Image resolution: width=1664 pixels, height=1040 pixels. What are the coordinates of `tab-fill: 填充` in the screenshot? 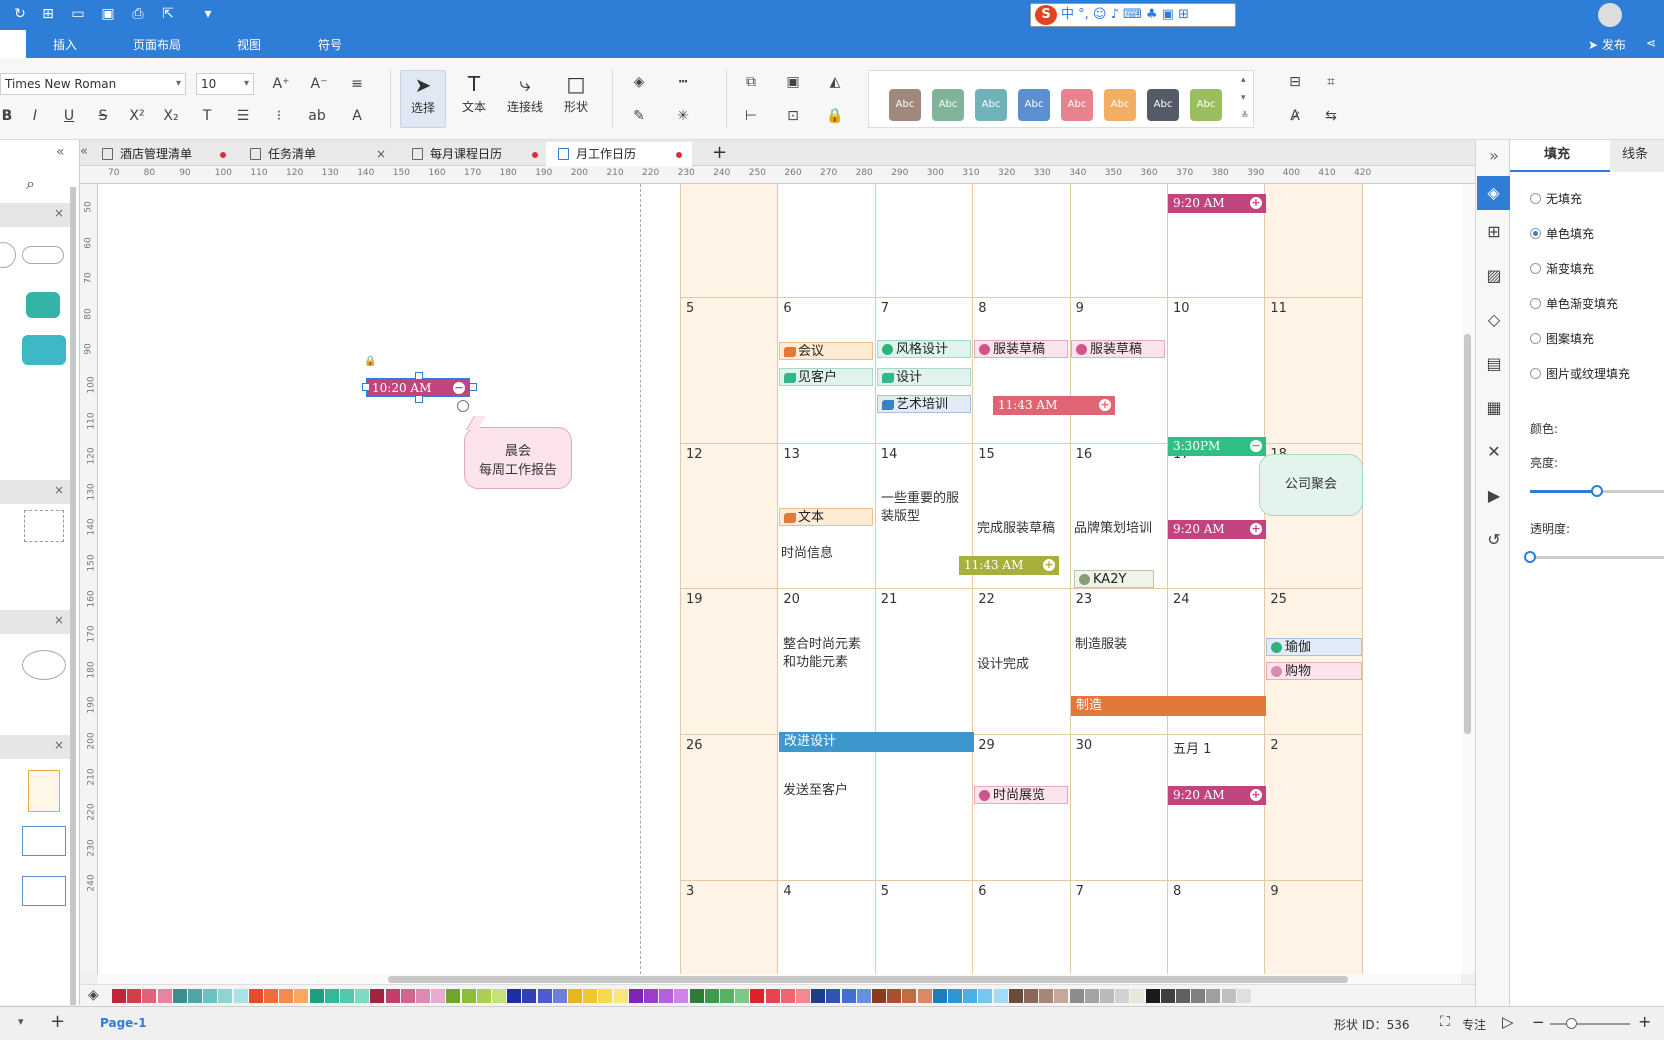 It's located at (1560, 156).